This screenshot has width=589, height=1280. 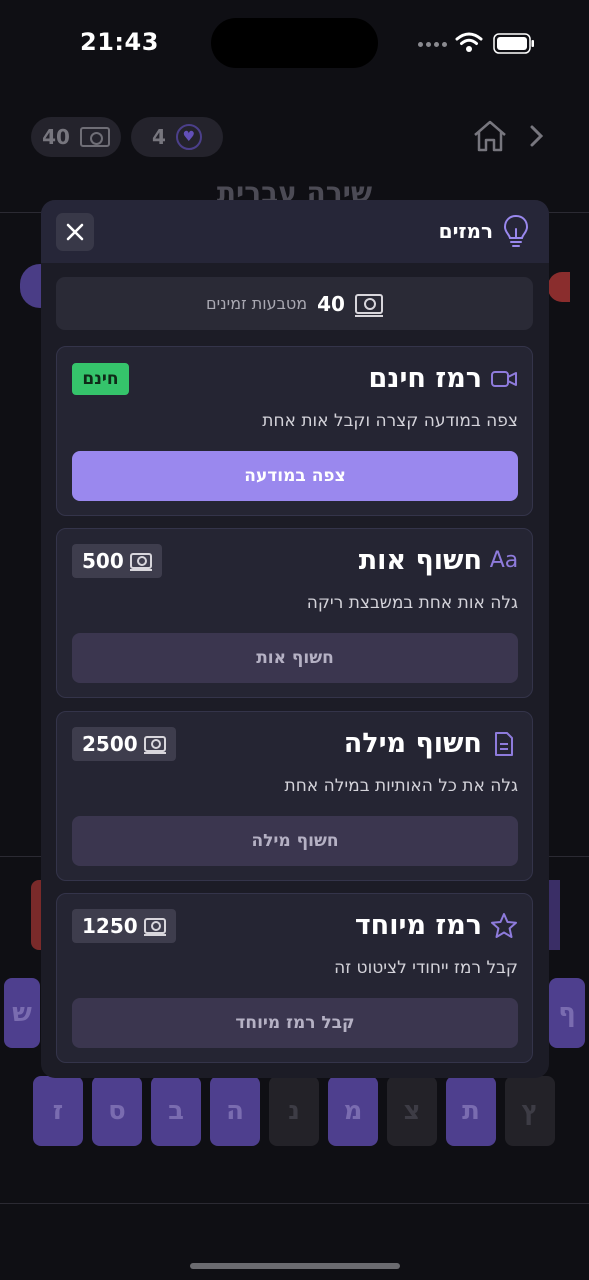 I want to click on free-badge: חינם, so click(x=100, y=379).